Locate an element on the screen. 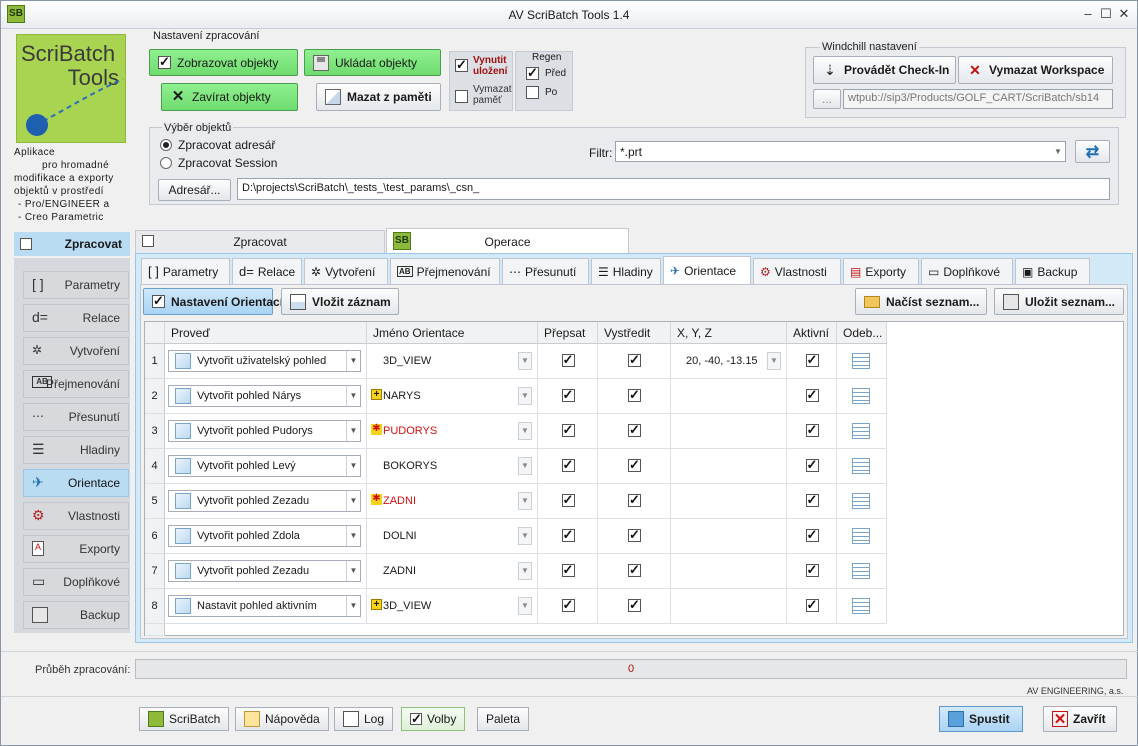 The image size is (1138, 746). sidebar-item-prejmenovani: AB Přejmenování is located at coordinates (76, 384).